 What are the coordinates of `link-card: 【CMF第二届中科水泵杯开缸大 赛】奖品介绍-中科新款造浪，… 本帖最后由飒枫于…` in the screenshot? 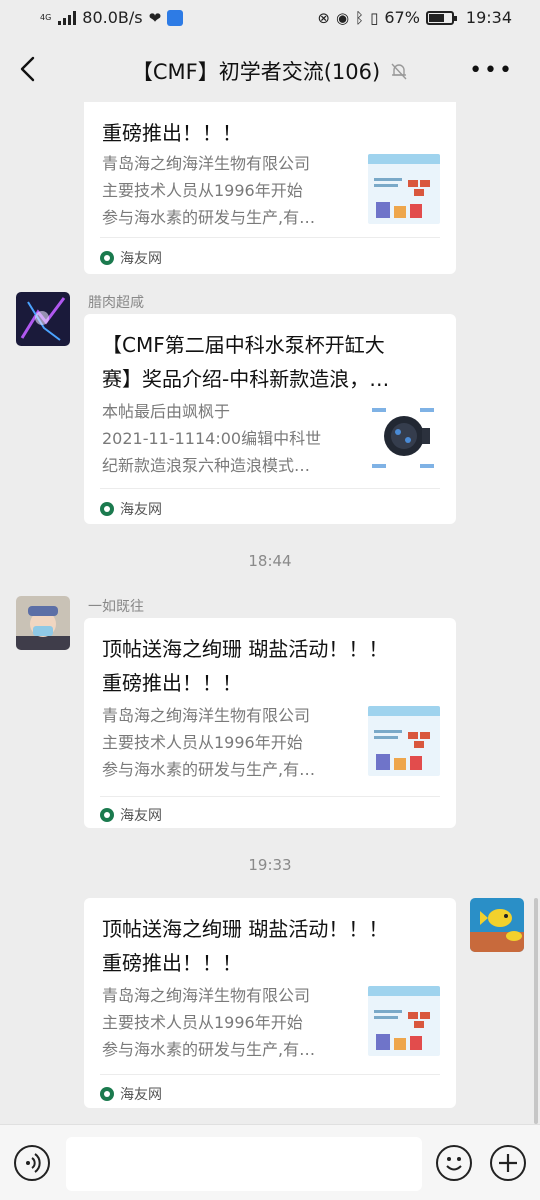 It's located at (270, 419).